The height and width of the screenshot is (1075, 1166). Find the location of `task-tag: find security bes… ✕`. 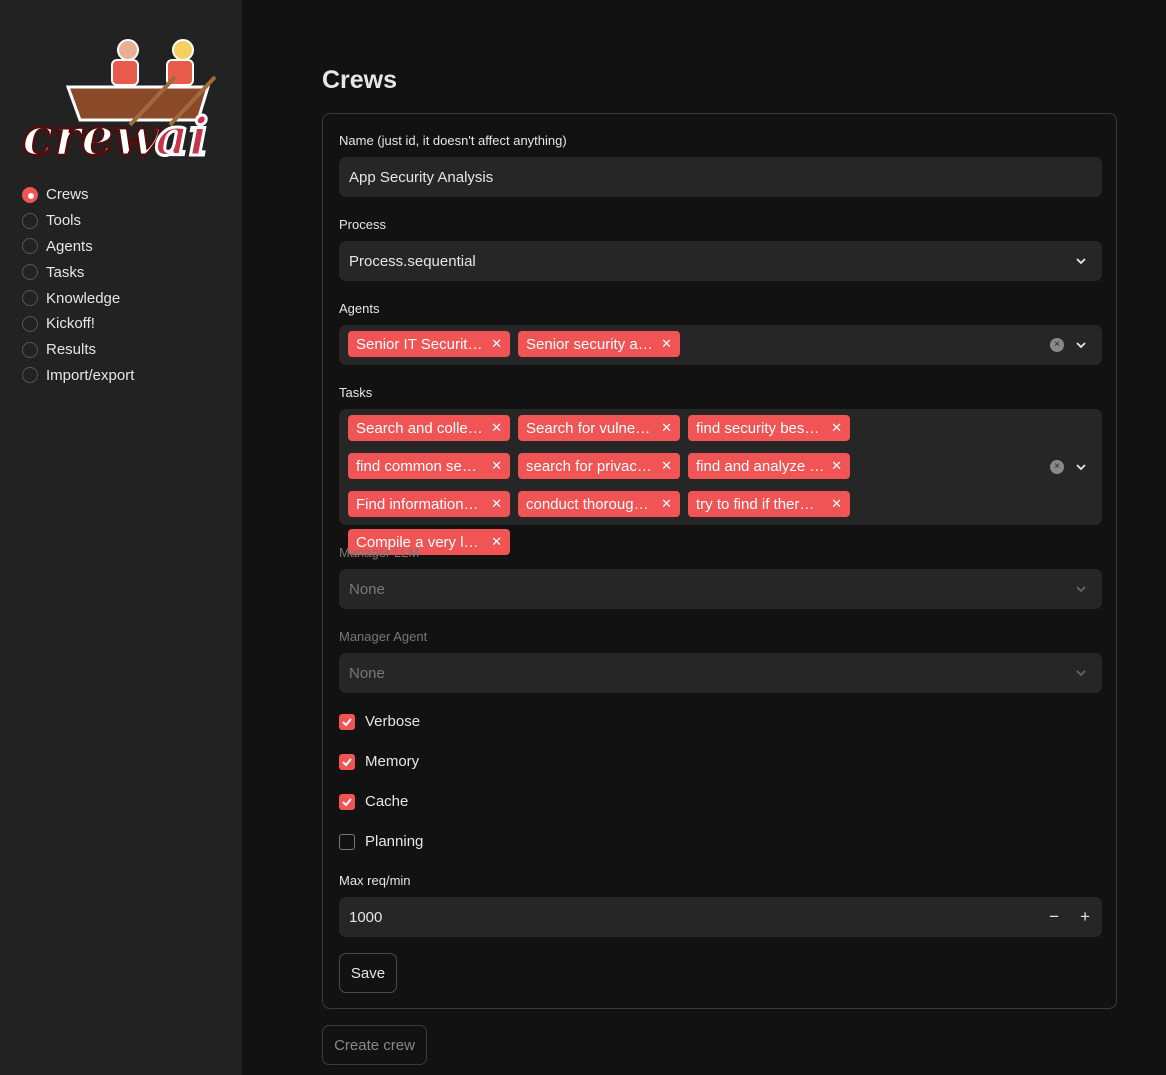

task-tag: find security bes… ✕ is located at coordinates (769, 428).